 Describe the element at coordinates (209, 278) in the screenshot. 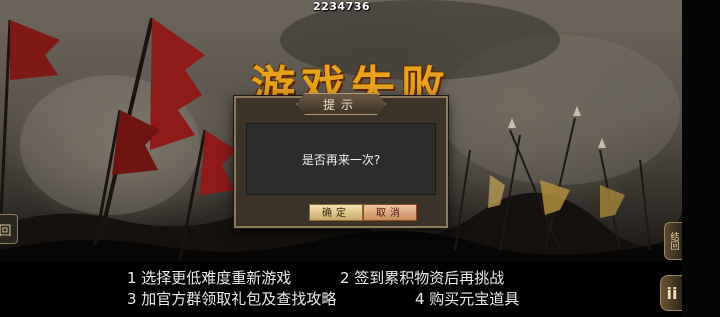

I see `tip-item: 1 选择更低难度重新游戏` at that location.